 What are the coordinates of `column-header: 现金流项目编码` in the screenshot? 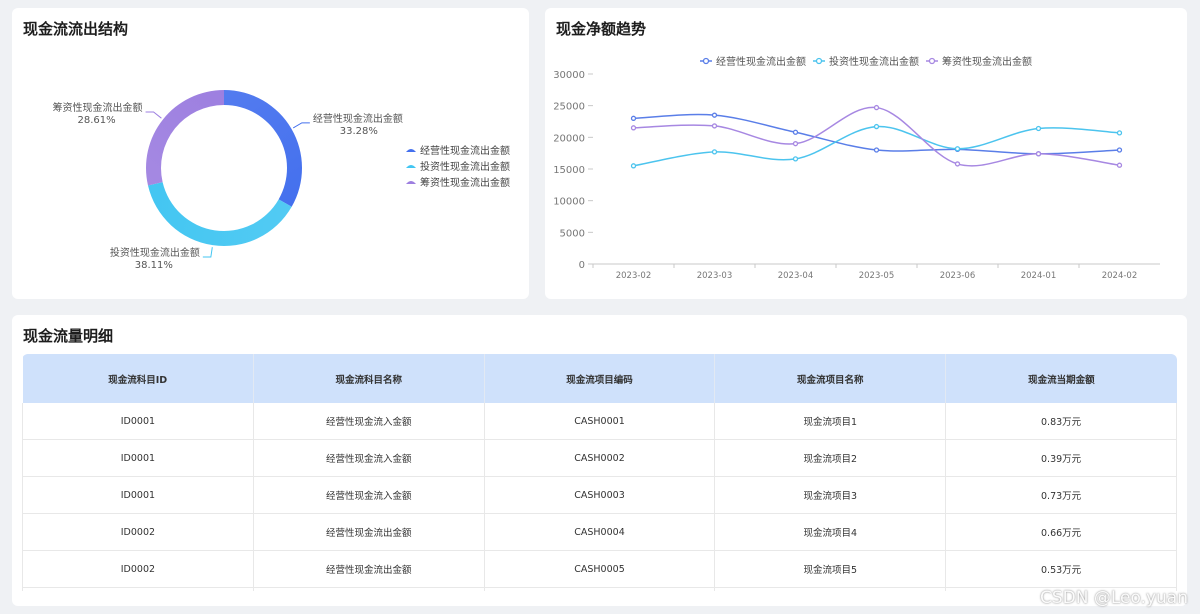 It's located at (600, 378).